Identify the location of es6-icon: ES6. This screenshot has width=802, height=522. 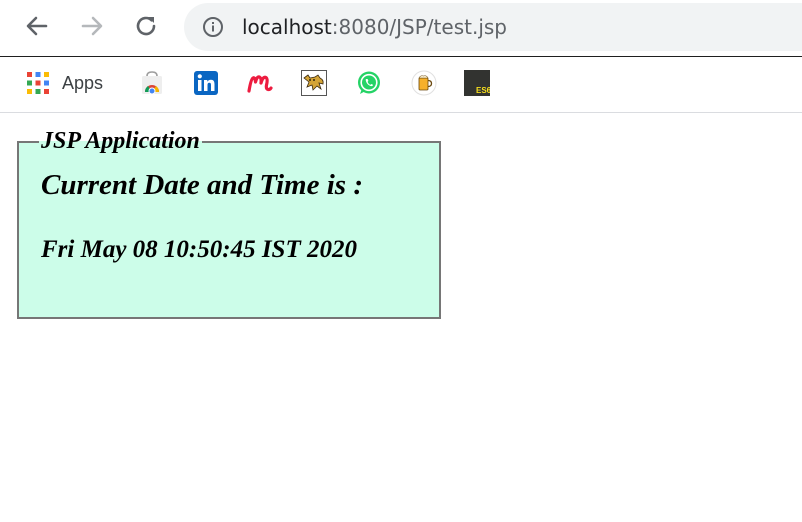
(477, 83).